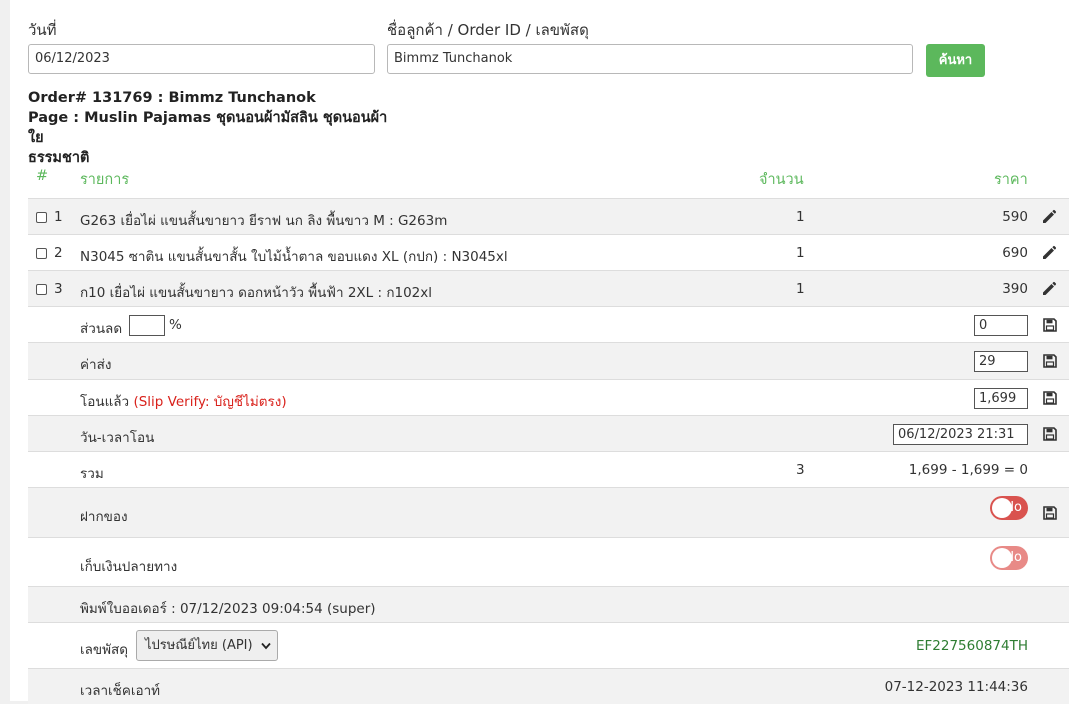  I want to click on discount-row: ส่วนลด % 0, so click(548, 324).